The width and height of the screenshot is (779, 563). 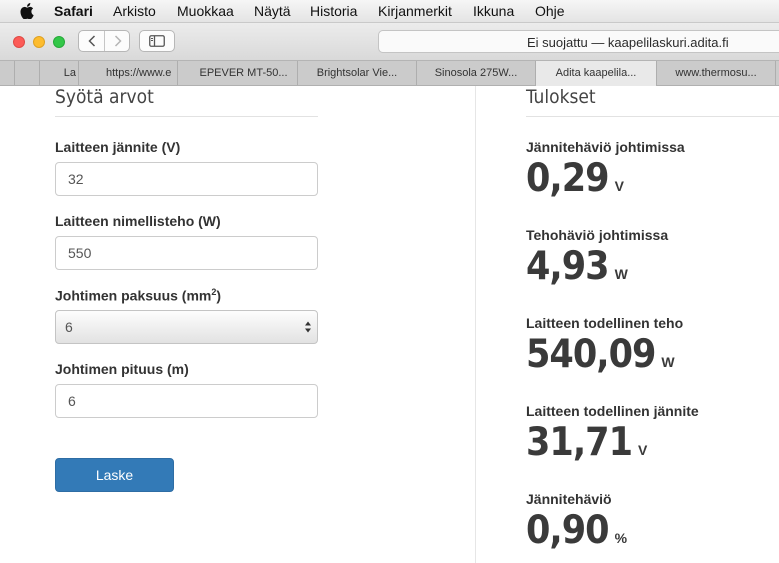 What do you see at coordinates (205, 11) in the screenshot?
I see `menu-item-muokkaa: Muokkaa` at bounding box center [205, 11].